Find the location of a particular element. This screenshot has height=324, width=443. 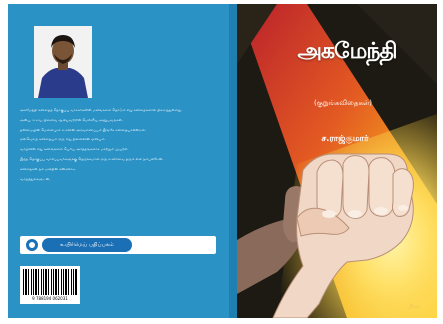

blurb-paragraph: வாழ்த்துக்களுடன், is located at coordinates (35, 178).